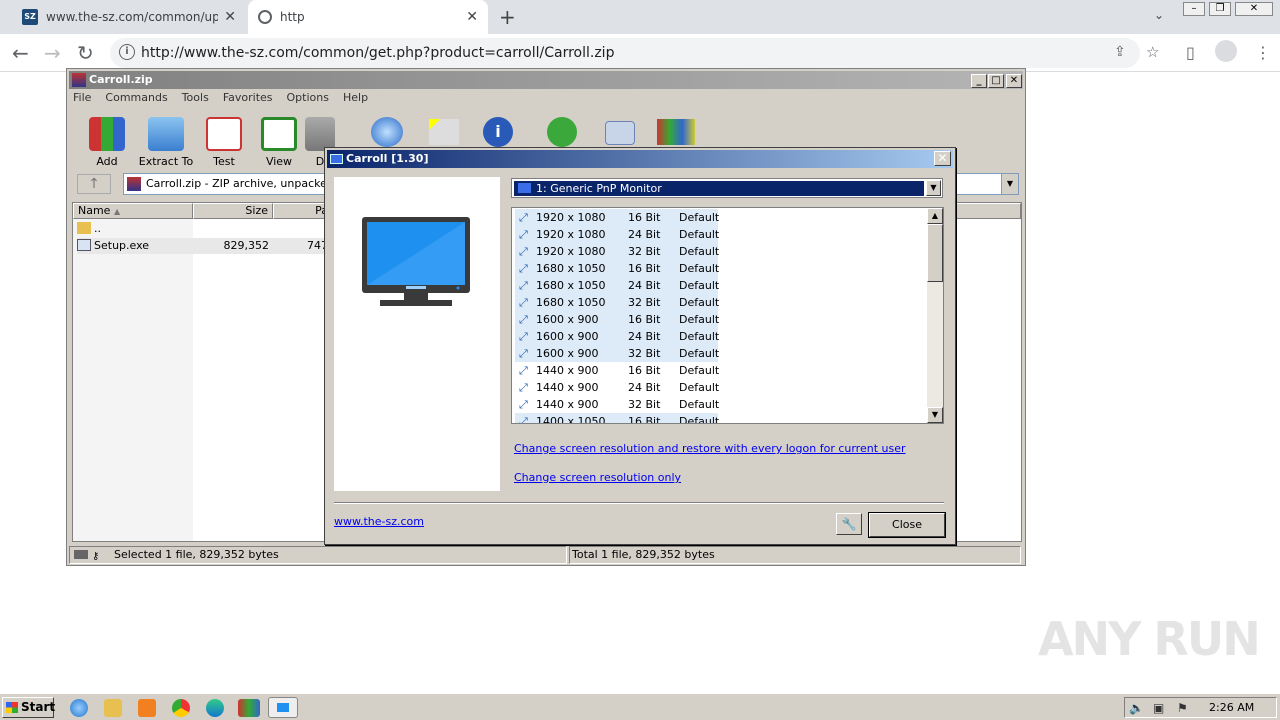 The image size is (1280, 720). I want to click on edge-icon, so click(215, 708).